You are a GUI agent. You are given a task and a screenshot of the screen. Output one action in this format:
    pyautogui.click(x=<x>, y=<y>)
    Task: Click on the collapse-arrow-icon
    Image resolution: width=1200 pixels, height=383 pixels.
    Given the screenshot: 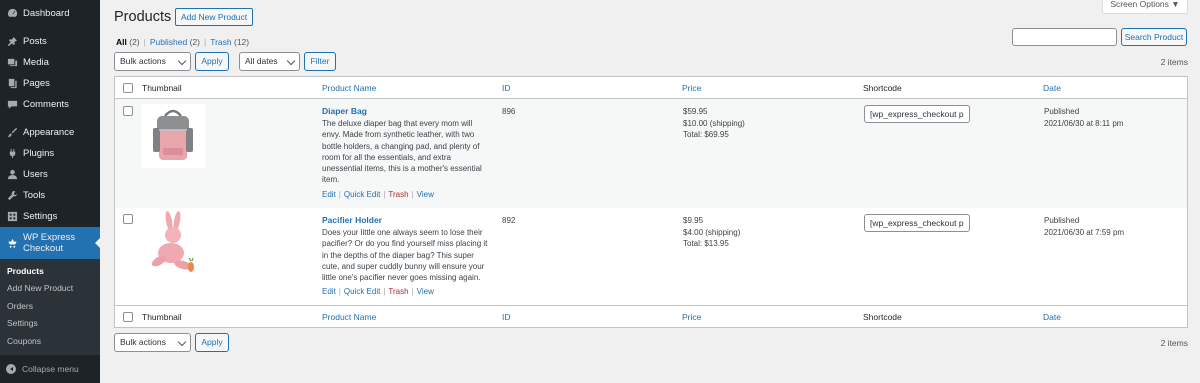 What is the action you would take?
    pyautogui.click(x=11, y=369)
    